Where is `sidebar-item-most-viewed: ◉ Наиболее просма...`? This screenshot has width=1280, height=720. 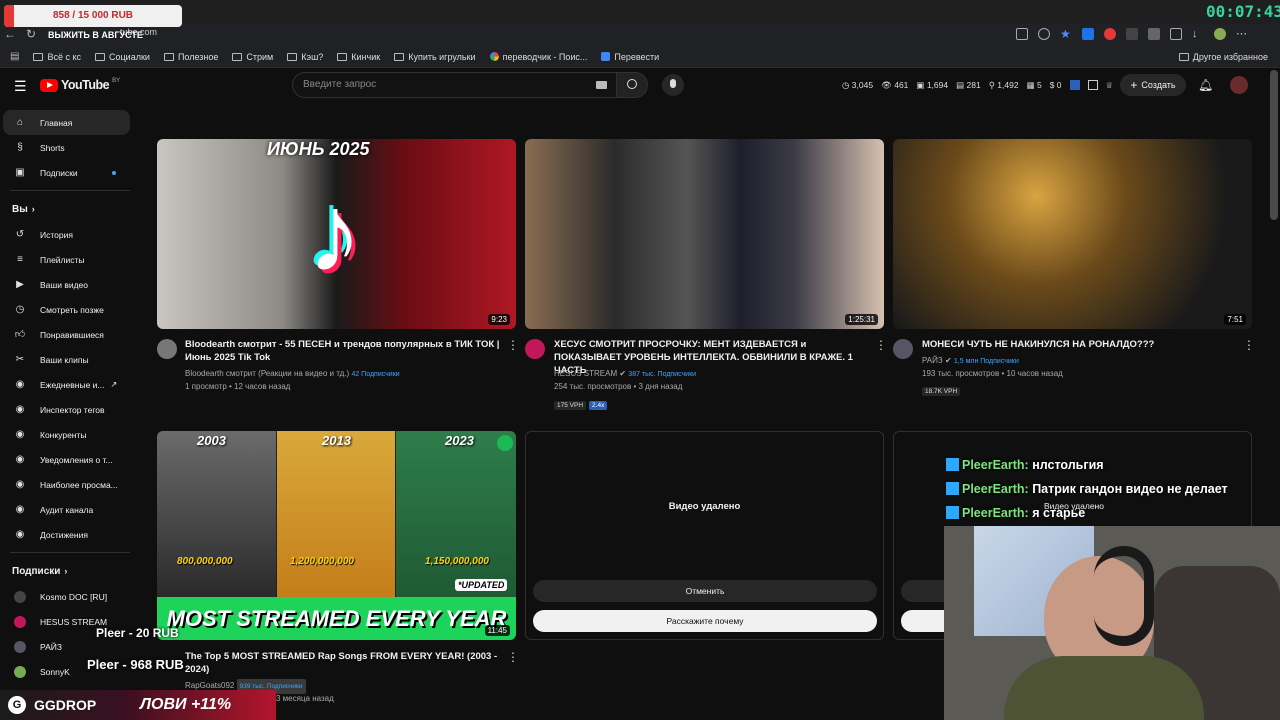 sidebar-item-most-viewed: ◉ Наиболее просма... is located at coordinates (70, 484).